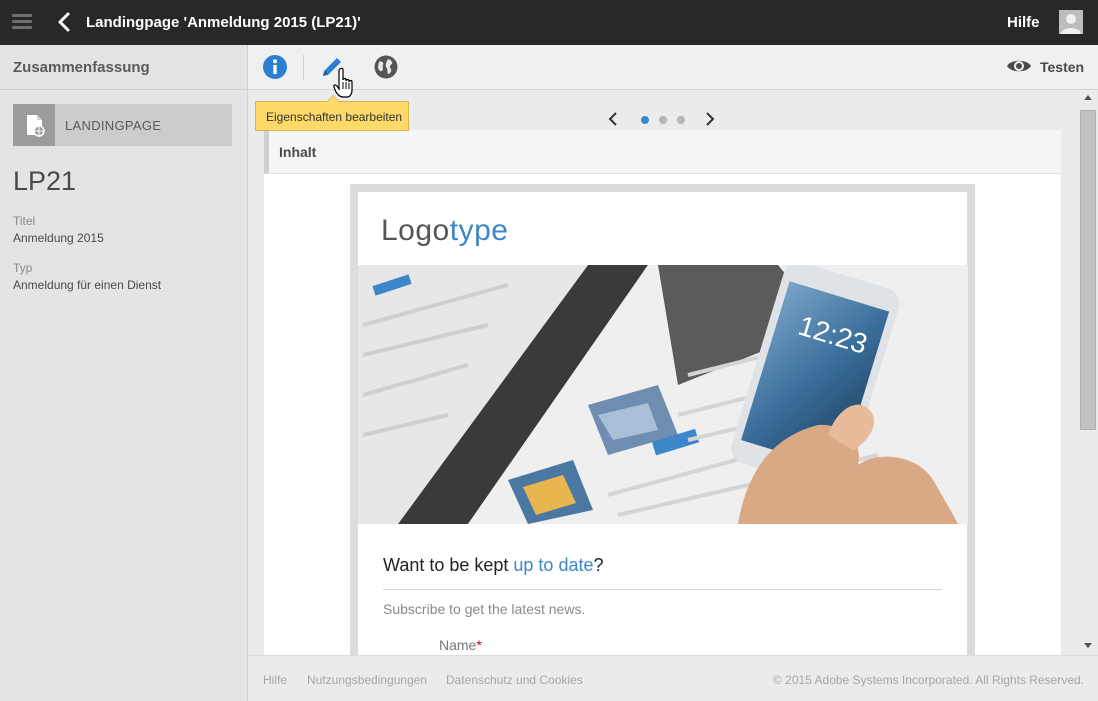  What do you see at coordinates (45, 181) in the screenshot?
I see `landing-page-id: LP21` at bounding box center [45, 181].